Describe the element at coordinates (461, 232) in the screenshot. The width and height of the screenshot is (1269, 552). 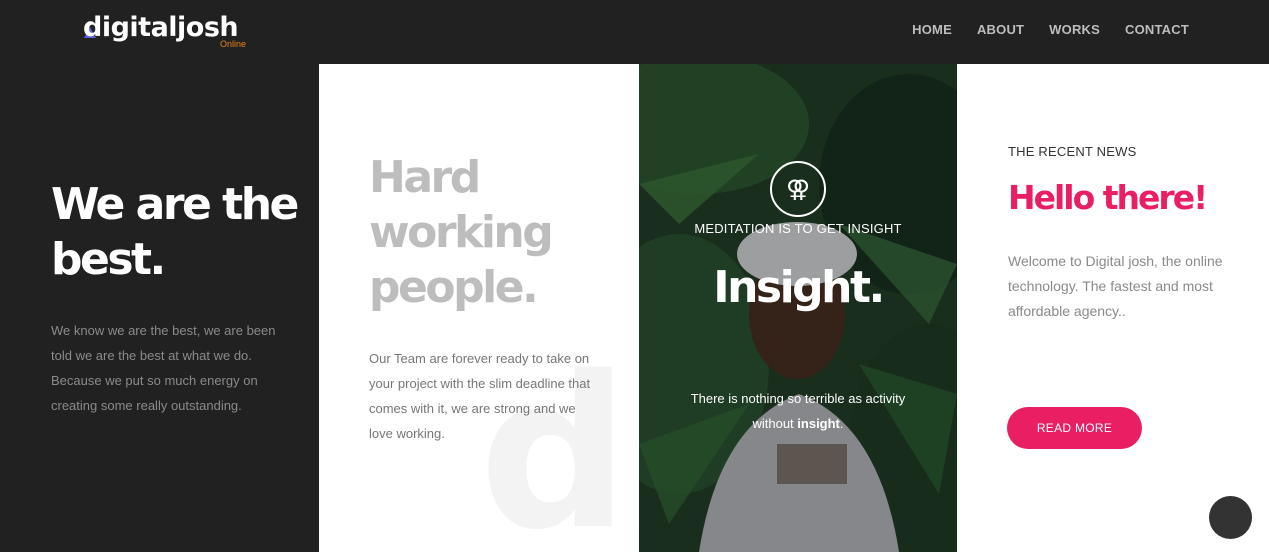
I see `hardworking-heading-line2: working` at that location.